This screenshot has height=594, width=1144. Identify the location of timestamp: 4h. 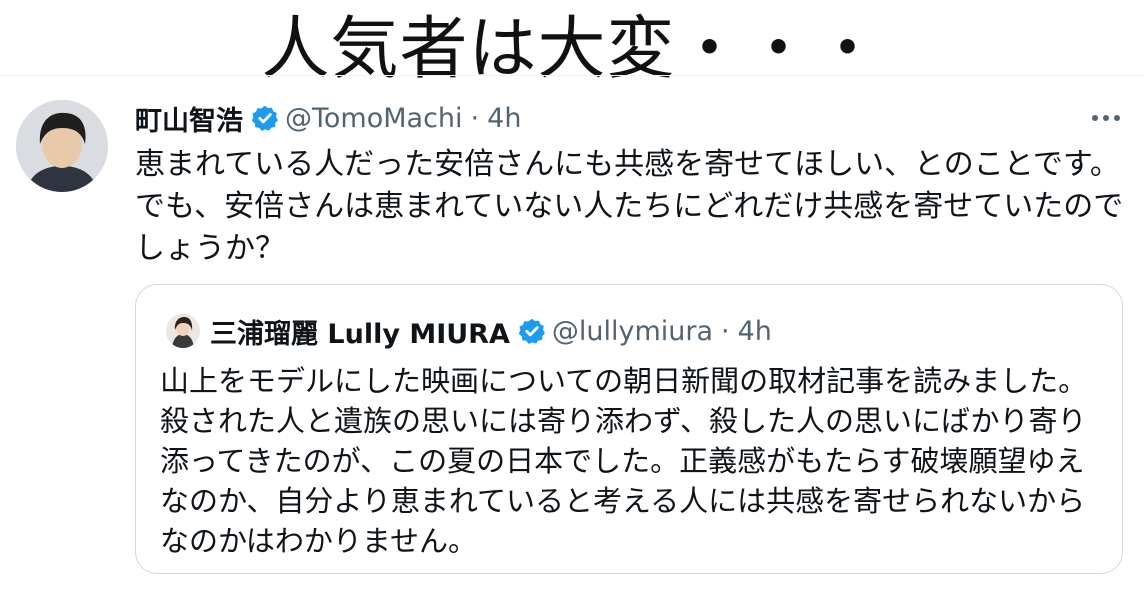
(504, 118).